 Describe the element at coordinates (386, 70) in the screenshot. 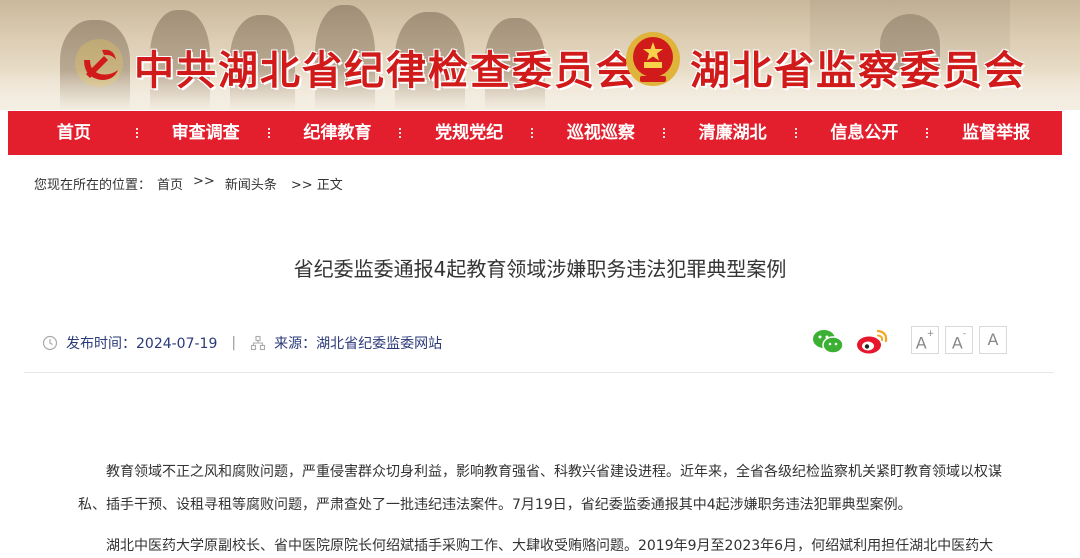

I see `org-title-cpc: 中共湖北省纪律检查委员会` at that location.